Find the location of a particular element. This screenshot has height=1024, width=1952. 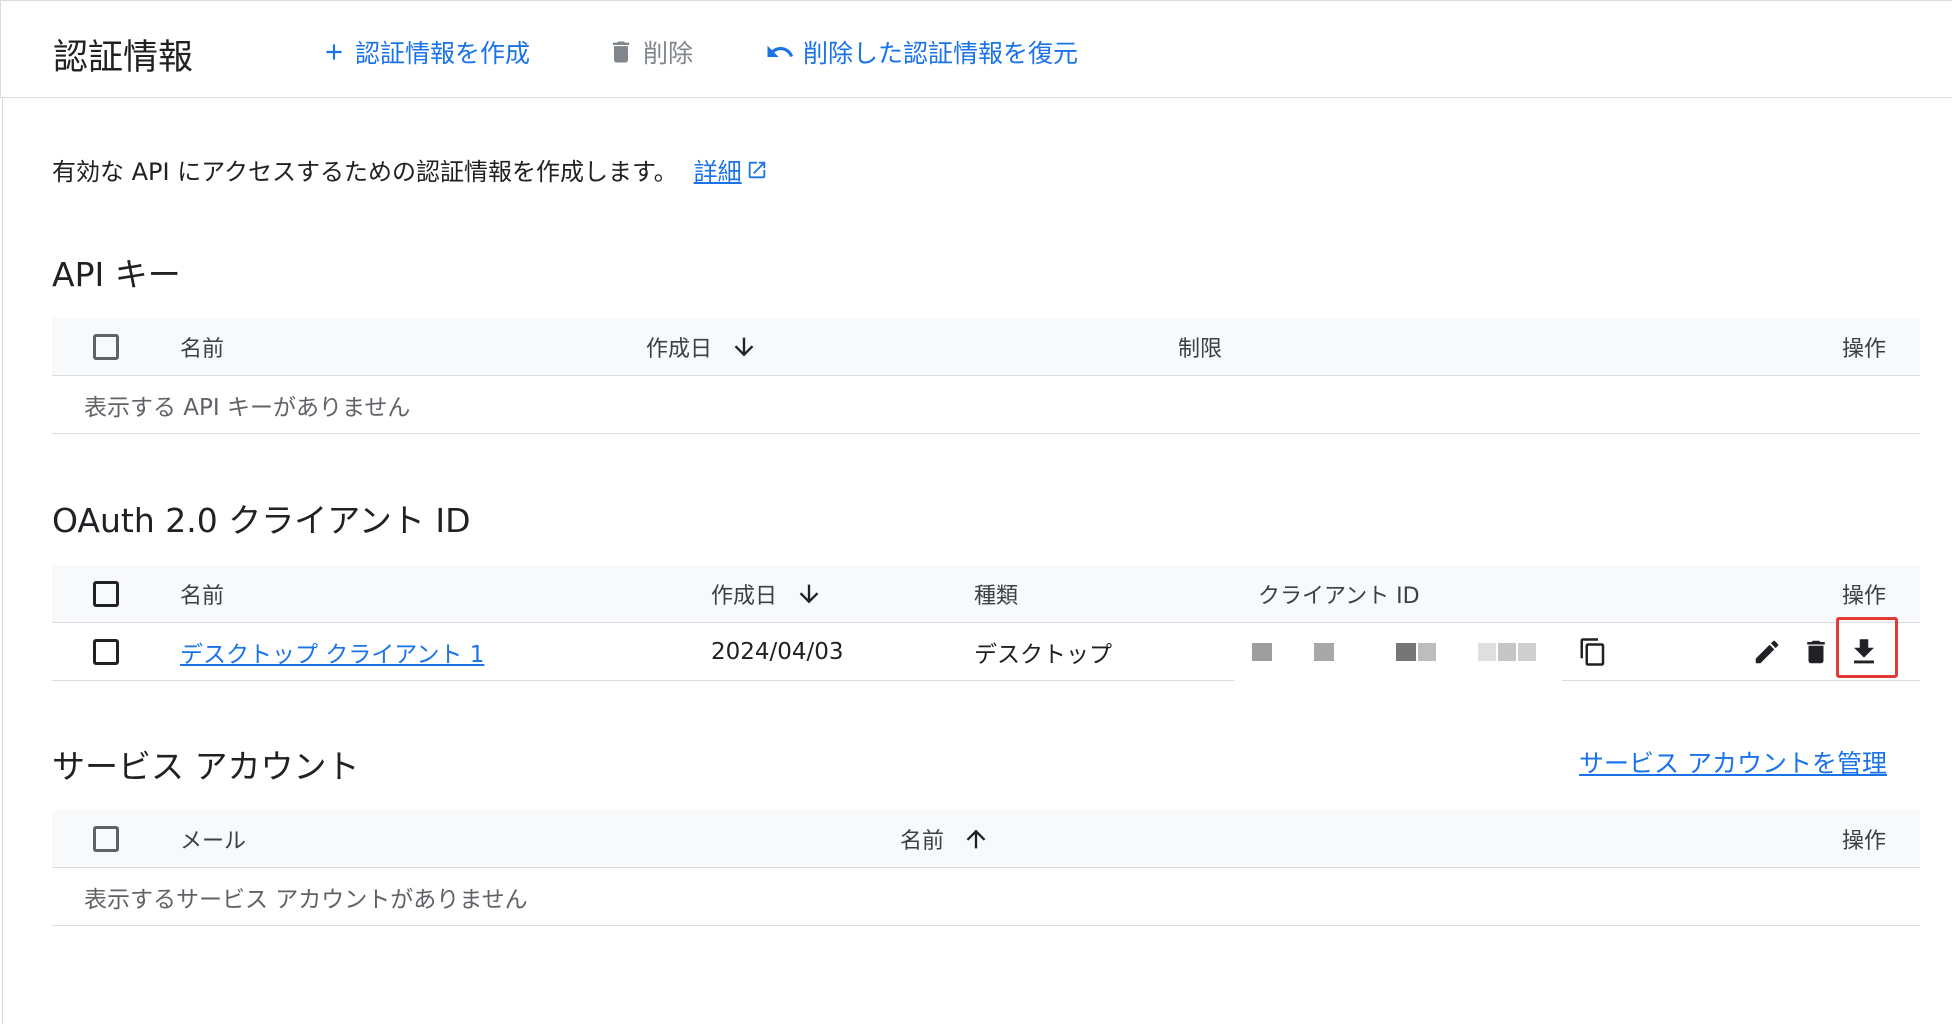

service-accounts-title: サービス アカウント is located at coordinates (206, 766).